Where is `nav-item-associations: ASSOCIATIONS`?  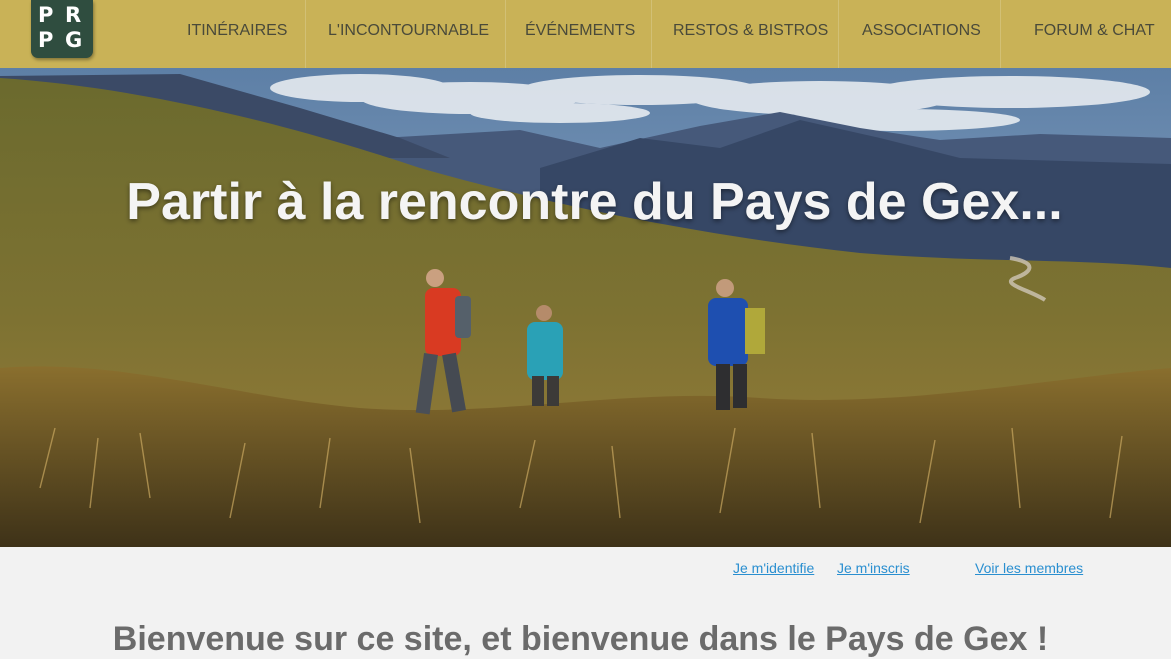 nav-item-associations: ASSOCIATIONS is located at coordinates (921, 31).